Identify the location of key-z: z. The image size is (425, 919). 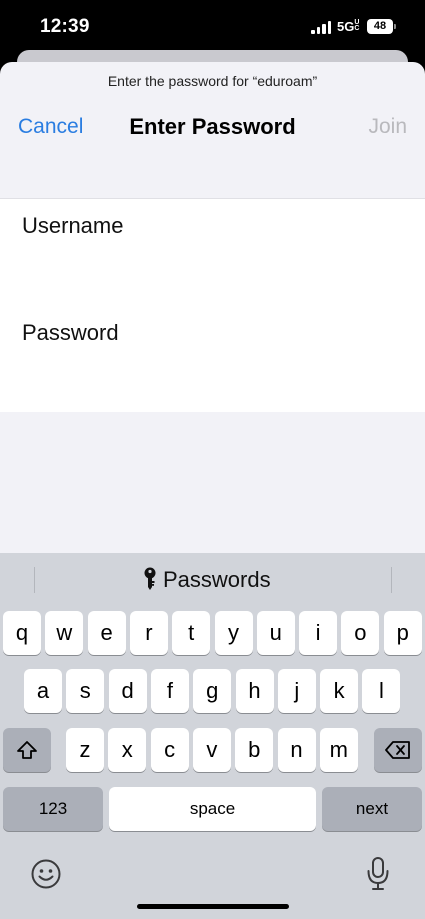
(85, 750).